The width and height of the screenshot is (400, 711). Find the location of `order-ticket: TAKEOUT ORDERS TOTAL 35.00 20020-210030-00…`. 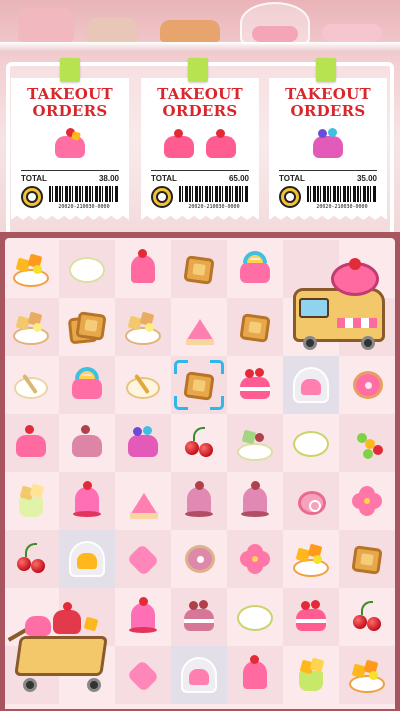

order-ticket: TAKEOUT ORDERS TOTAL 35.00 20020-210030-00… is located at coordinates (328, 149).